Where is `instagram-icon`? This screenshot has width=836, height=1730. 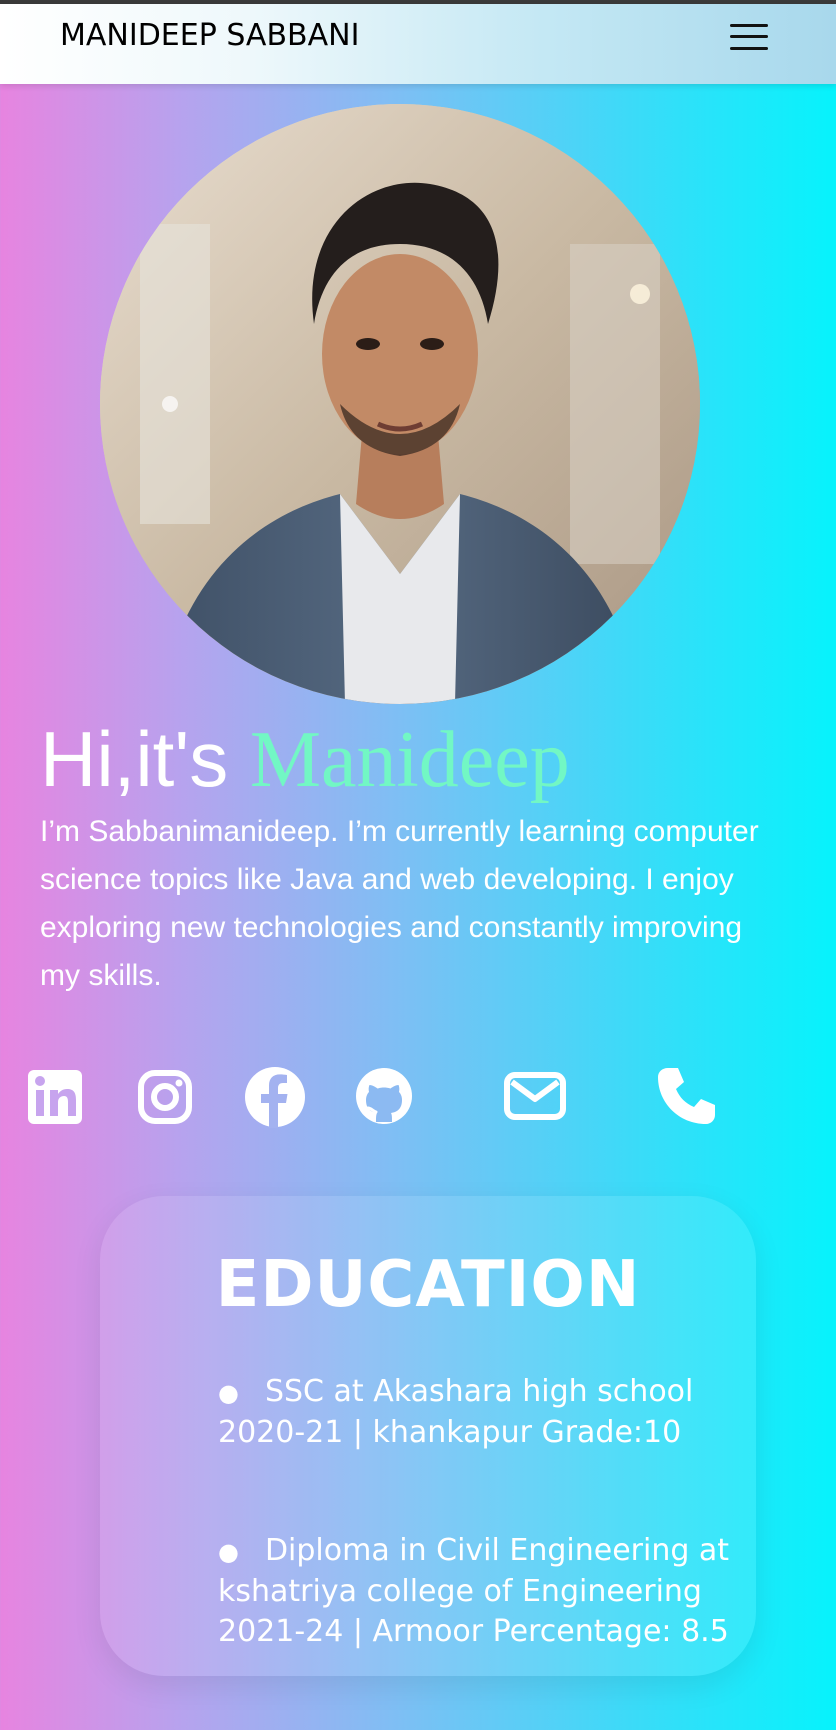 instagram-icon is located at coordinates (165, 1097).